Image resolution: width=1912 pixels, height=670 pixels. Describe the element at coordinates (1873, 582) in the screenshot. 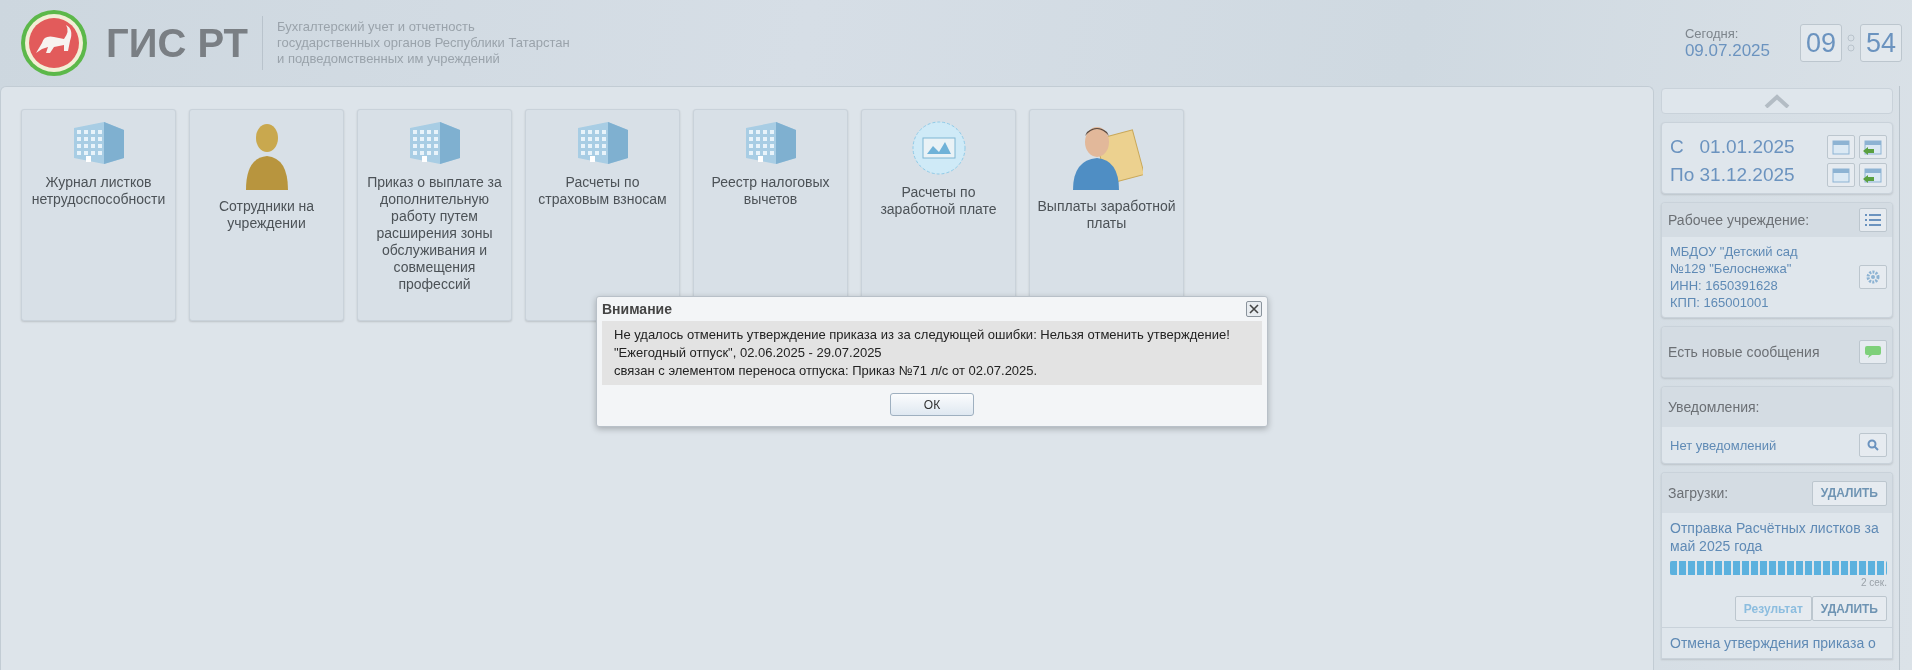

I see `elapsed-time: 2 сек.` at that location.